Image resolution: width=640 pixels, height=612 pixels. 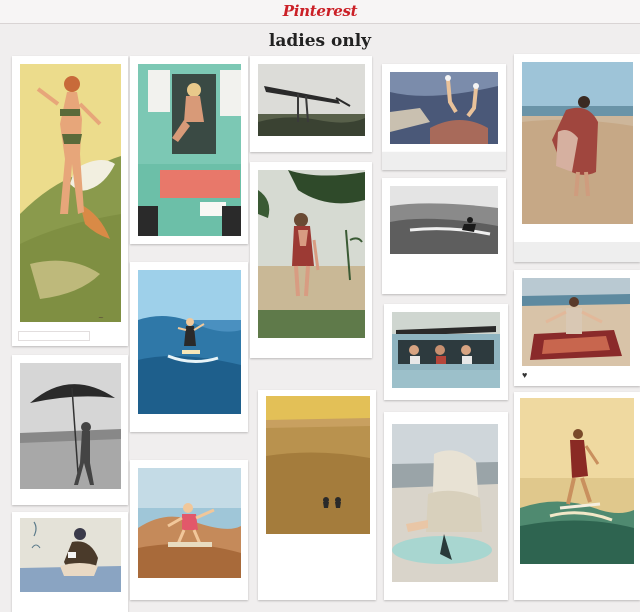 I want to click on top-navigation-bar: Pinterest, so click(x=320, y=12).